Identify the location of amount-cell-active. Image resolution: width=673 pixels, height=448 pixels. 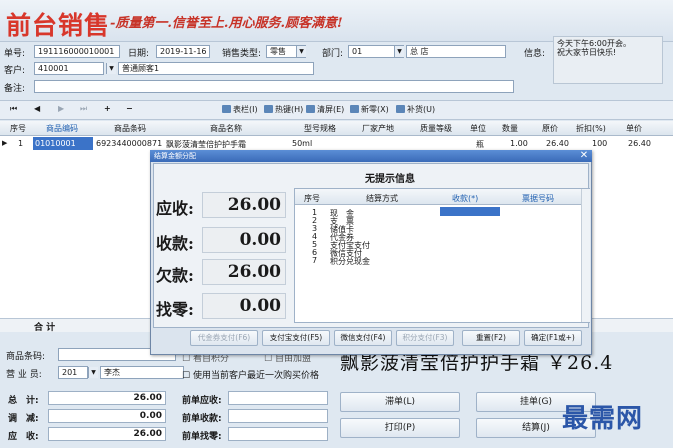
(470, 211).